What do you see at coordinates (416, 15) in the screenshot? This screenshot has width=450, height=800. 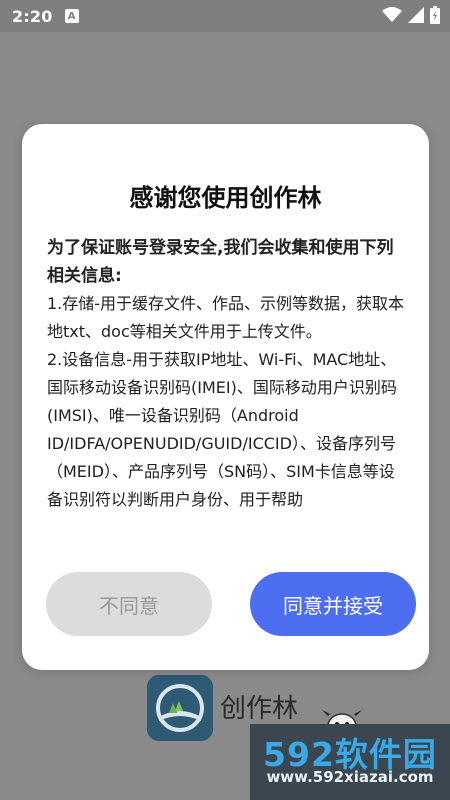 I see `signal-icon` at bounding box center [416, 15].